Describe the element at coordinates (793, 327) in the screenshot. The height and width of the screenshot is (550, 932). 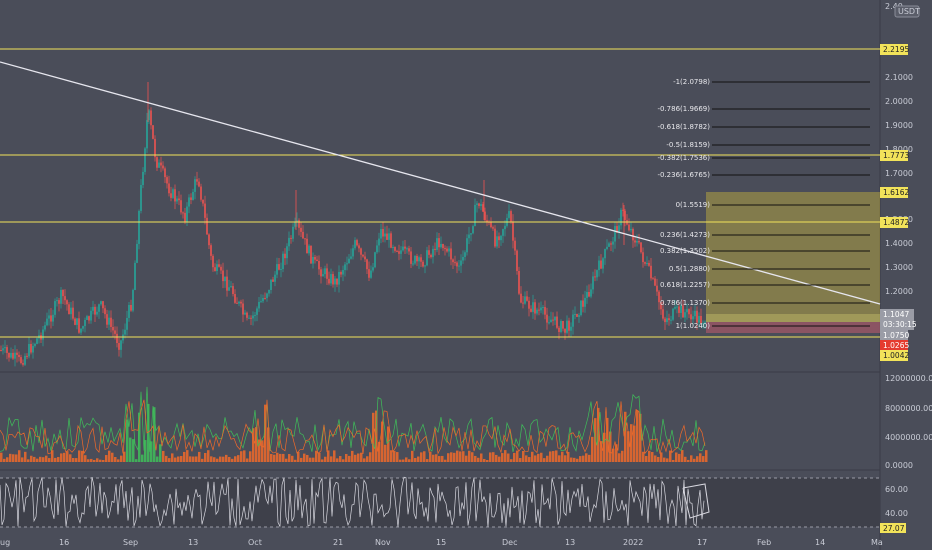
I see `stop-zone-box` at that location.